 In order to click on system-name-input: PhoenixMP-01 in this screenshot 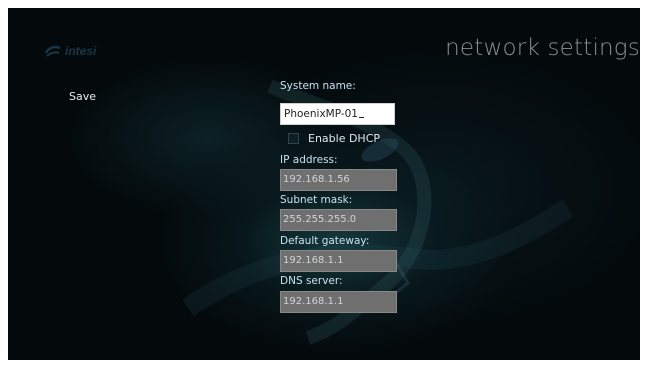, I will do `click(337, 114)`.